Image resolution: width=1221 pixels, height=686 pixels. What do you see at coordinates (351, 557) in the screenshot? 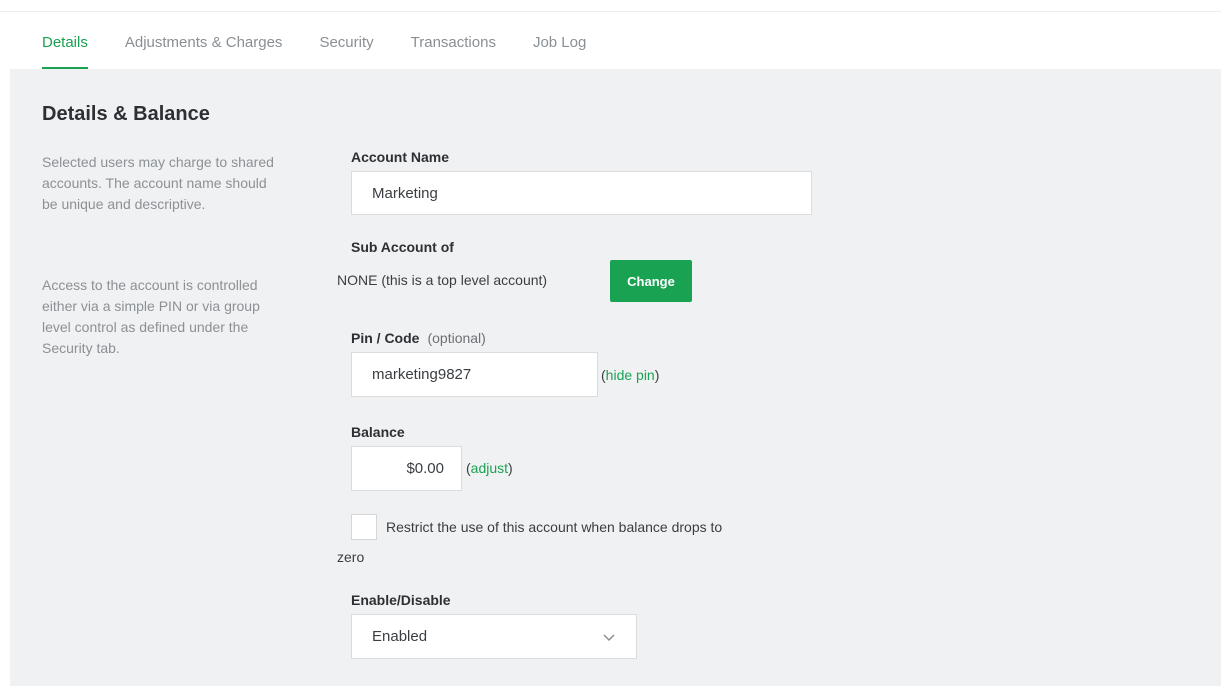
I see `restrict-label-cont: zero` at bounding box center [351, 557].